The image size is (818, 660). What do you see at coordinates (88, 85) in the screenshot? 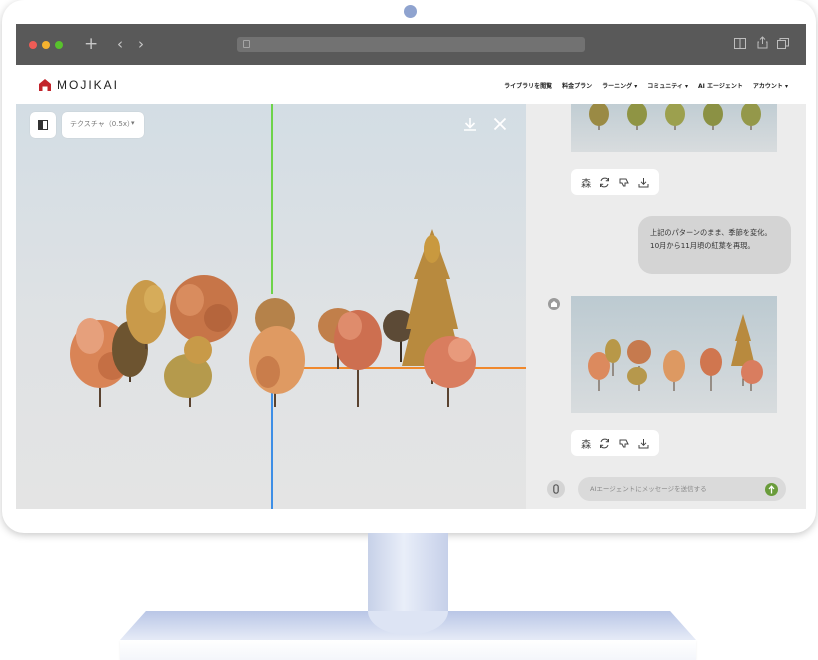
I see `logo-text: MOJIKAI` at bounding box center [88, 85].